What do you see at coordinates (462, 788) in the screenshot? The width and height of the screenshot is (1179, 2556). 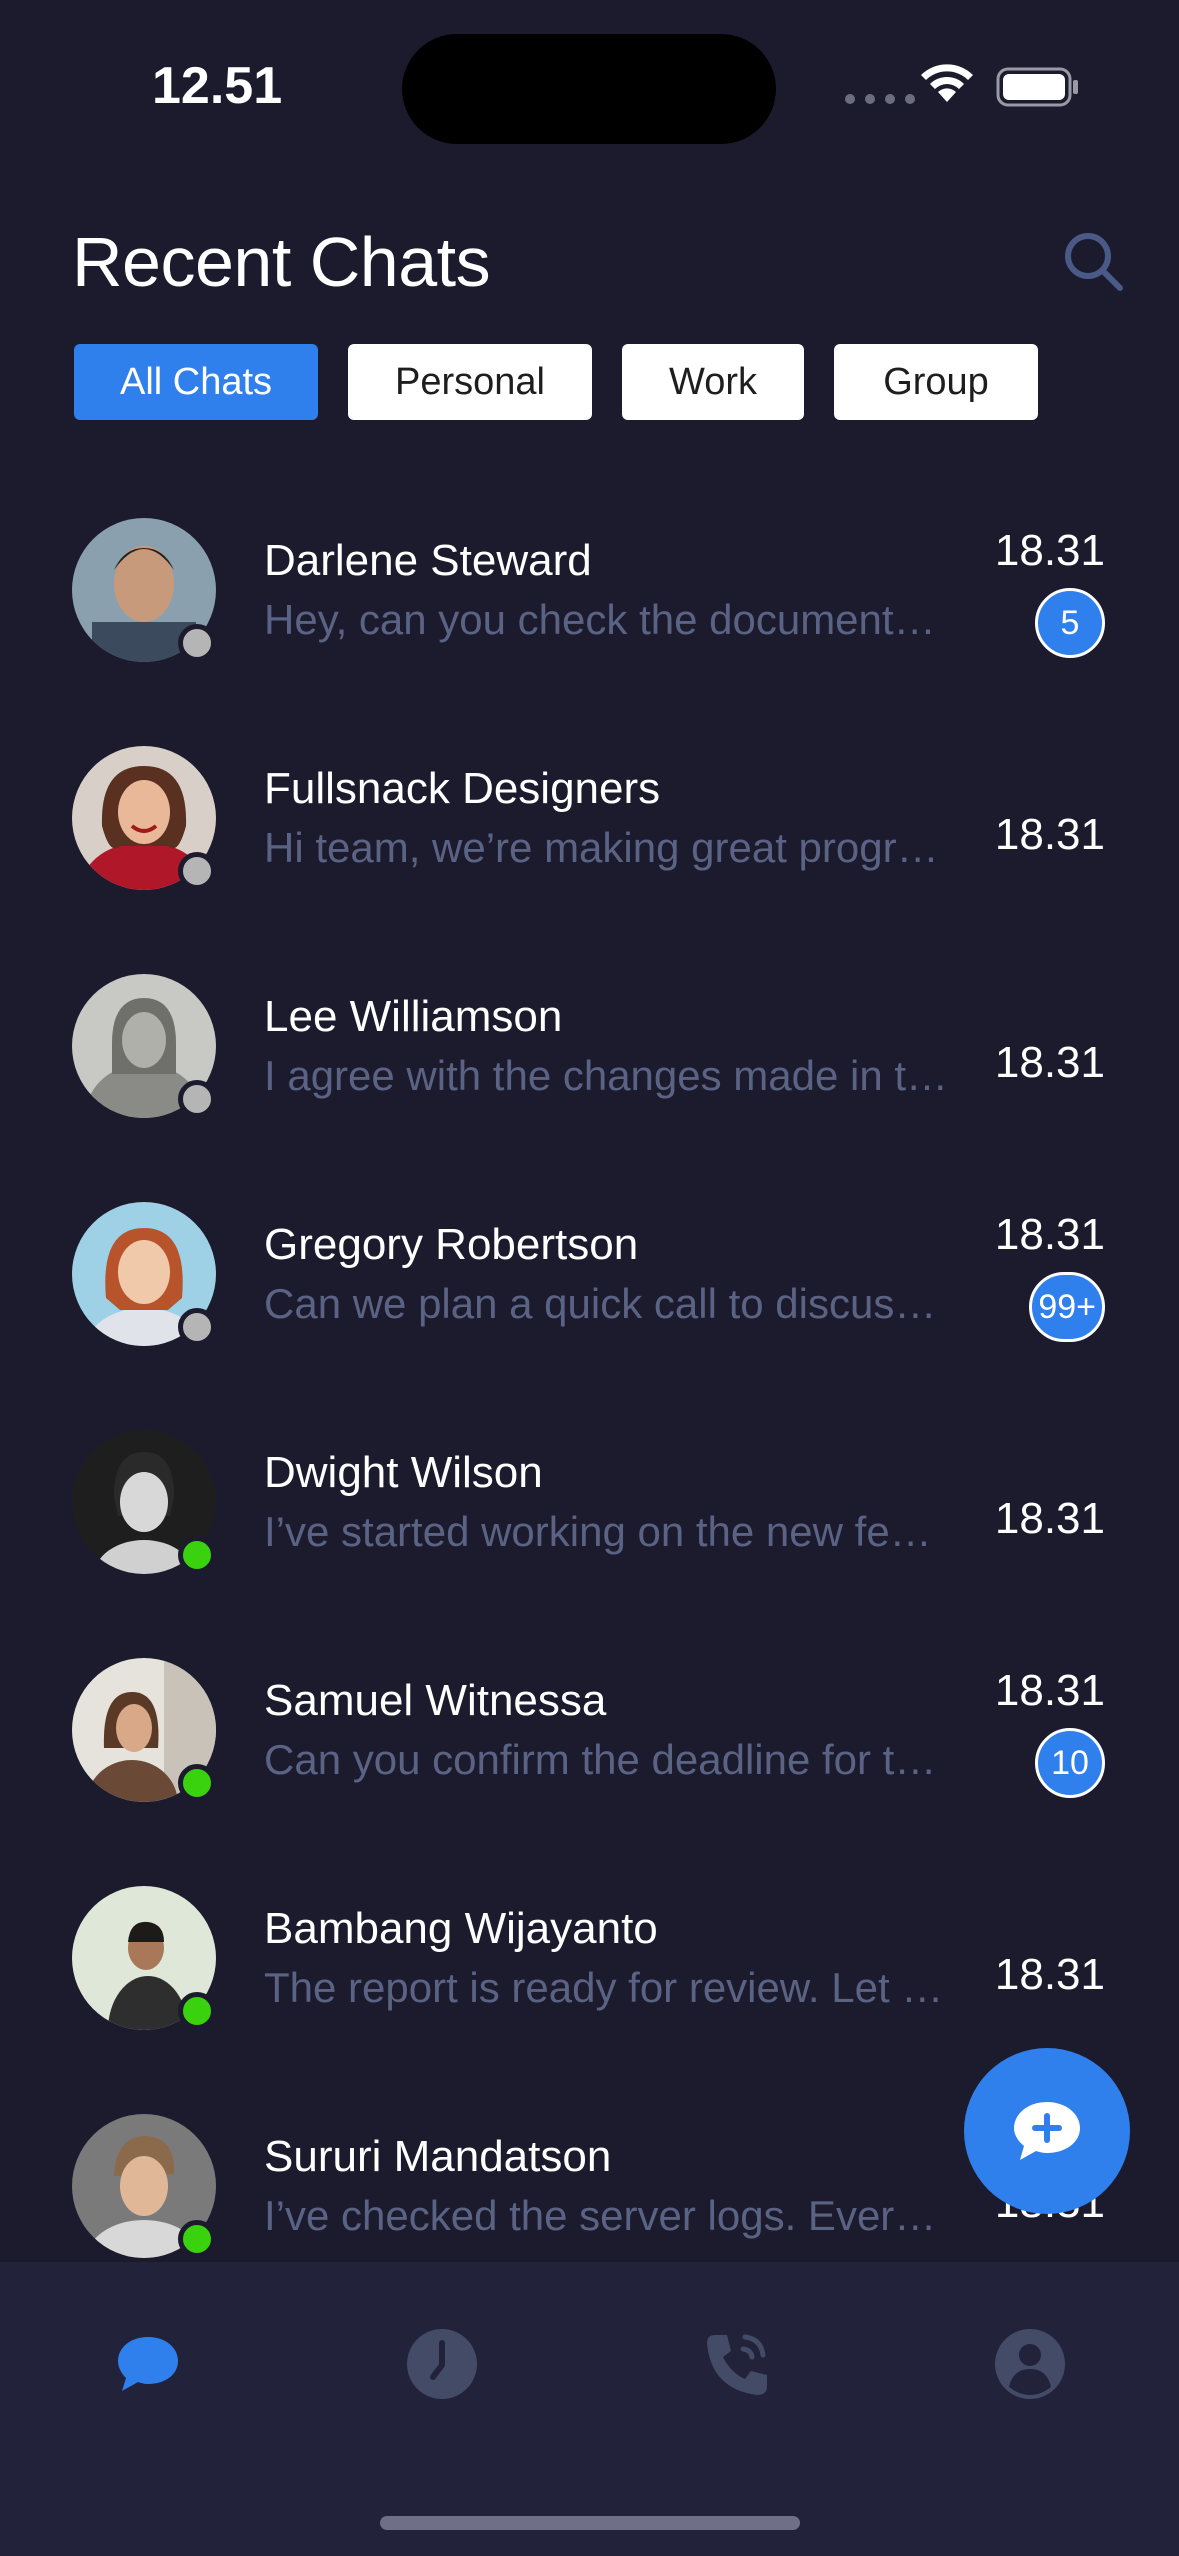 I see `chat-name: Fullsnack Designers` at bounding box center [462, 788].